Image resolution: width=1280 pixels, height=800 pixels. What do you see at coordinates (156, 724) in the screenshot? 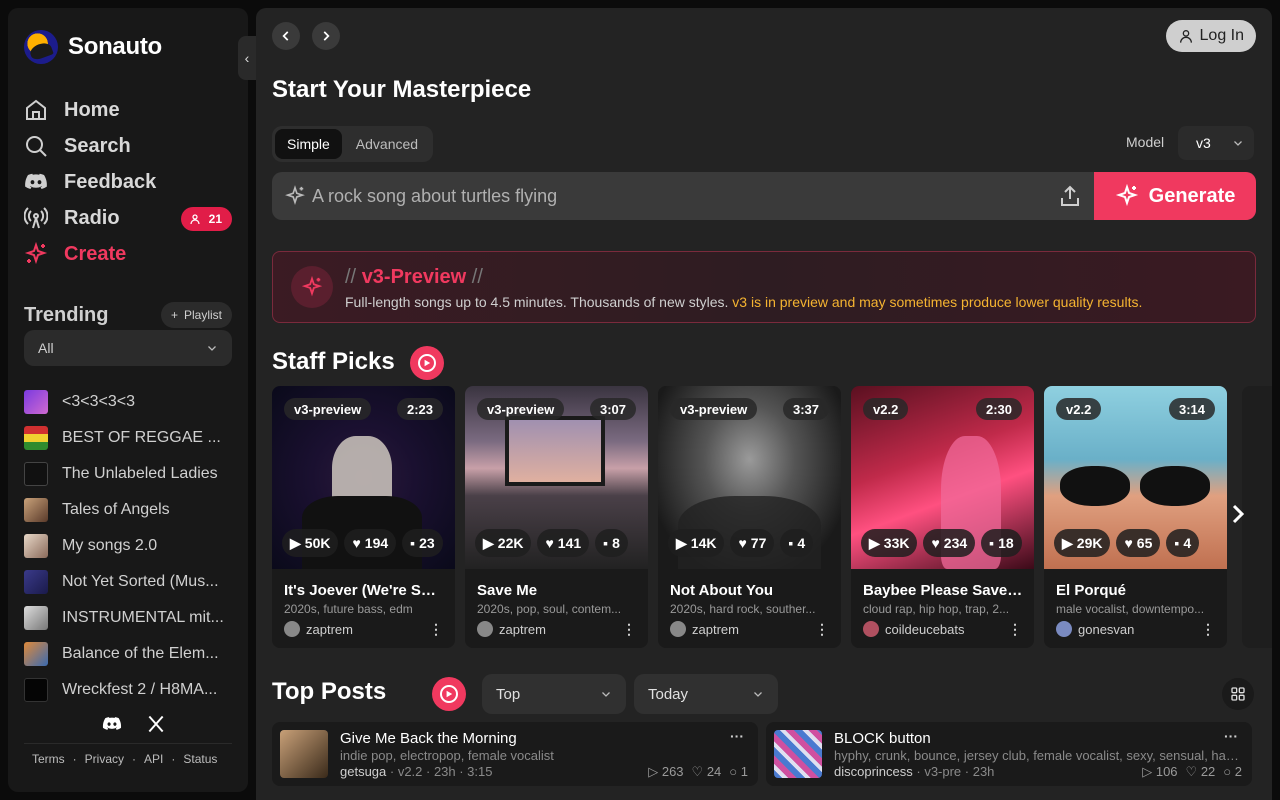
I see `x-twitter-icon` at bounding box center [156, 724].